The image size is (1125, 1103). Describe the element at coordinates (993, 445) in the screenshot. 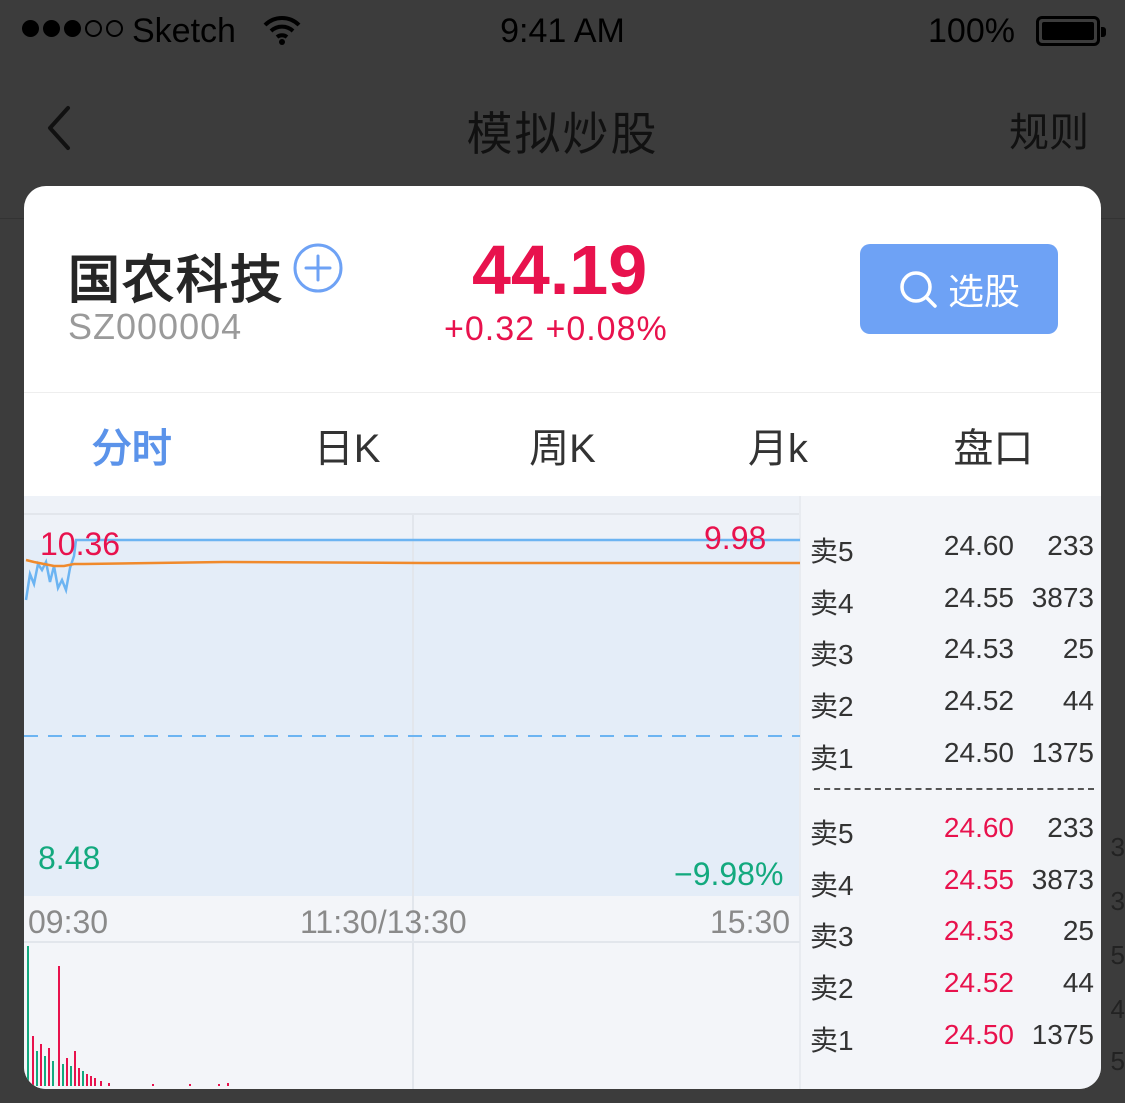

I see `tab-order-book: 盘口` at that location.